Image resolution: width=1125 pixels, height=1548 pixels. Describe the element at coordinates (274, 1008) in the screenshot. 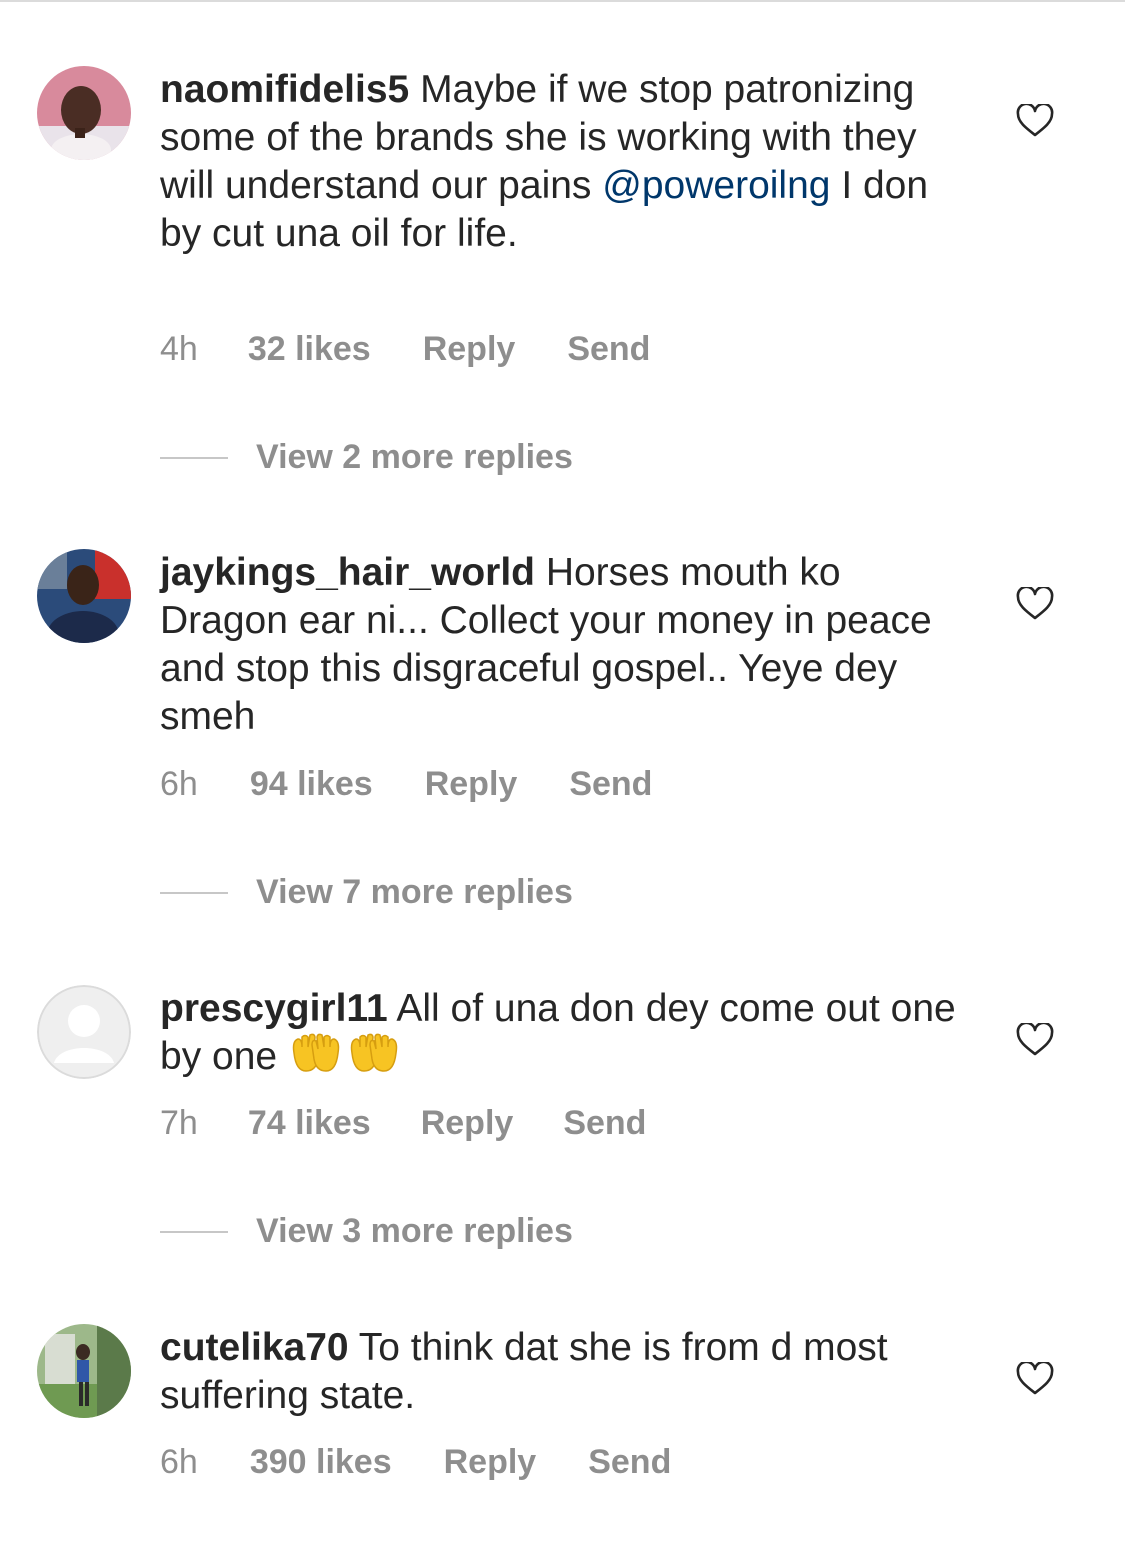

I see `username: prescygirl11` at that location.